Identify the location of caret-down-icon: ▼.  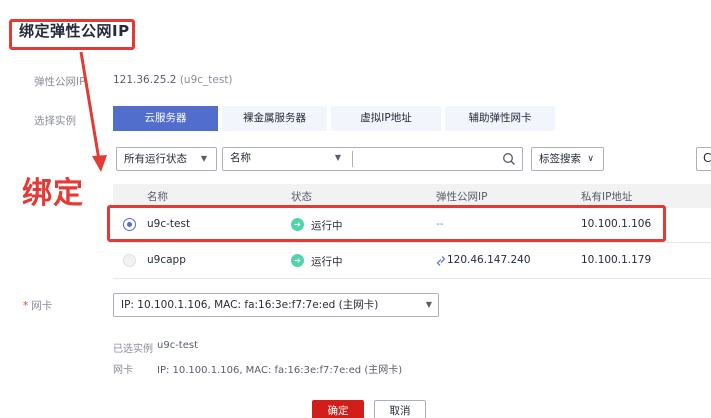
(428, 304).